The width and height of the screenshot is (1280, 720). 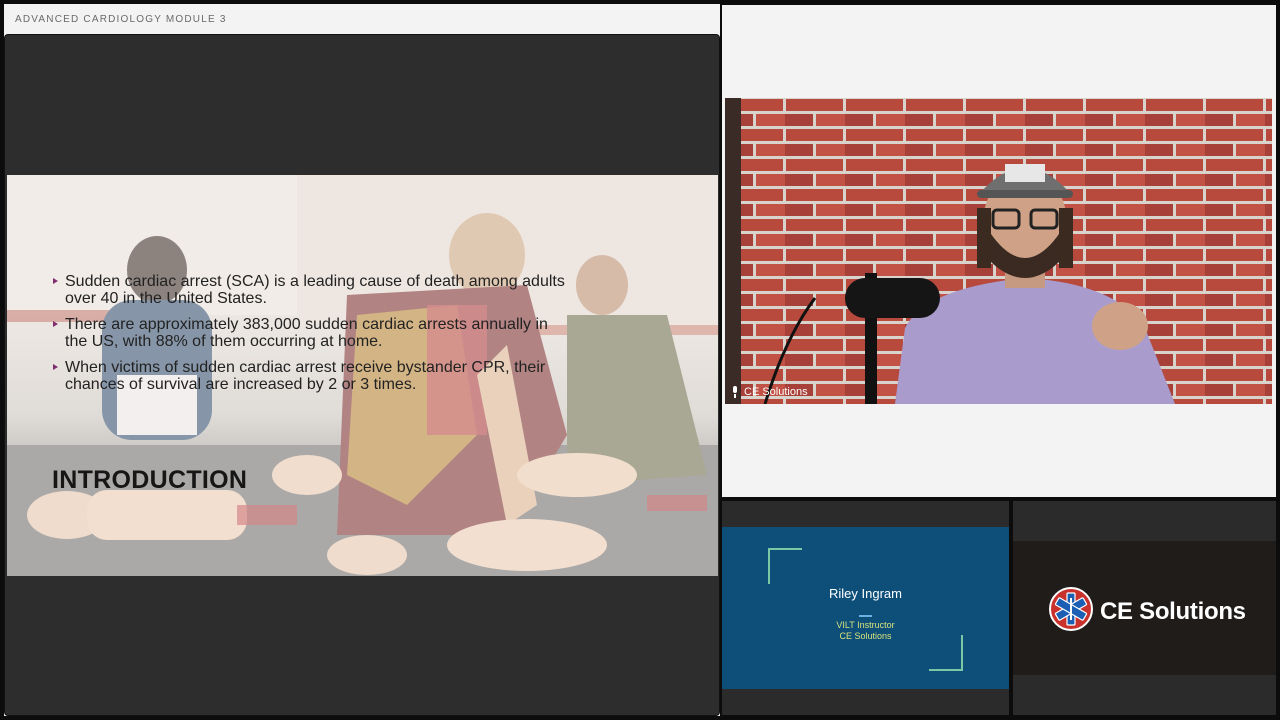 I want to click on slide-heading: INTRODUCTION, so click(x=150, y=480).